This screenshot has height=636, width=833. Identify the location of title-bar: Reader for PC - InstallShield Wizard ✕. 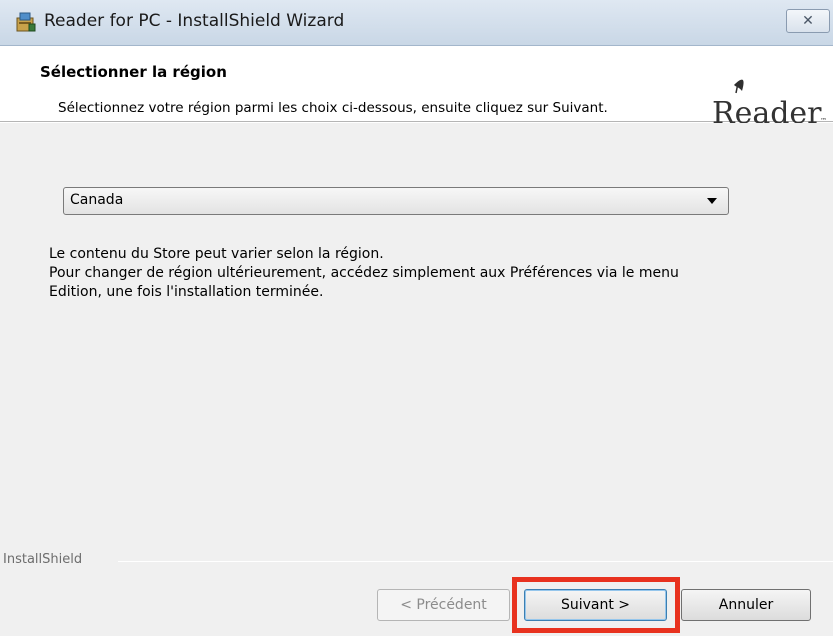
(416, 23).